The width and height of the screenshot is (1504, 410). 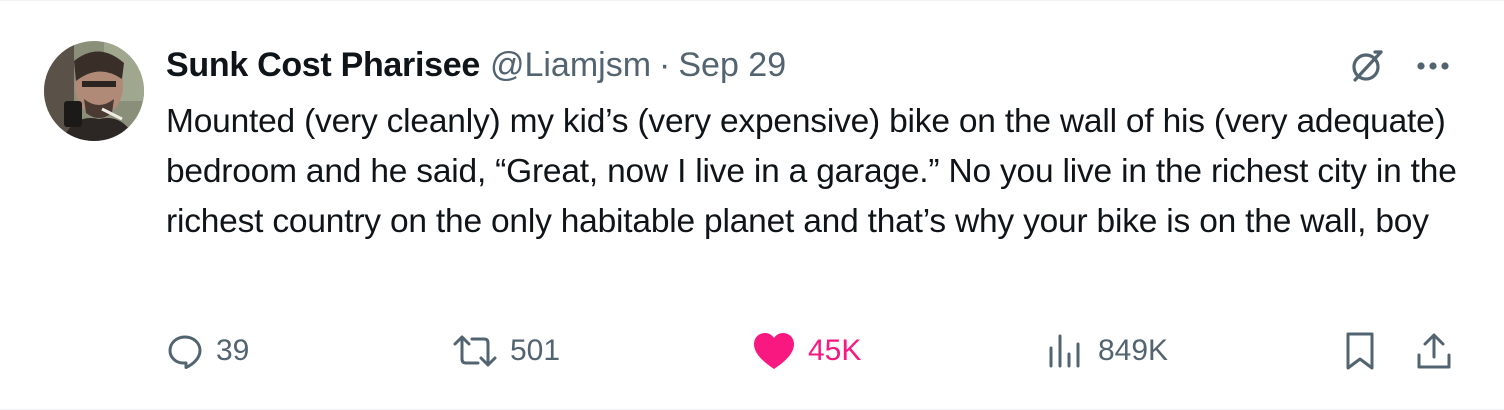 I want to click on action-bar: 39 501 45K 849K, so click(x=752, y=351).